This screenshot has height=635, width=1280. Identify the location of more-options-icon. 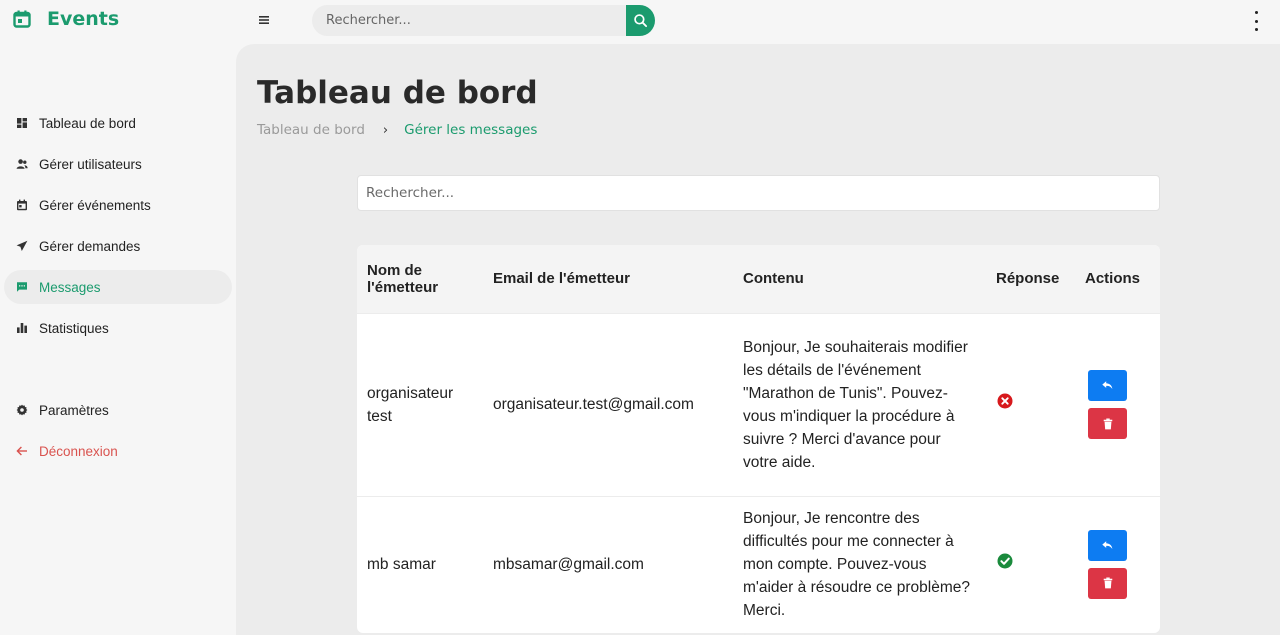
(1256, 21).